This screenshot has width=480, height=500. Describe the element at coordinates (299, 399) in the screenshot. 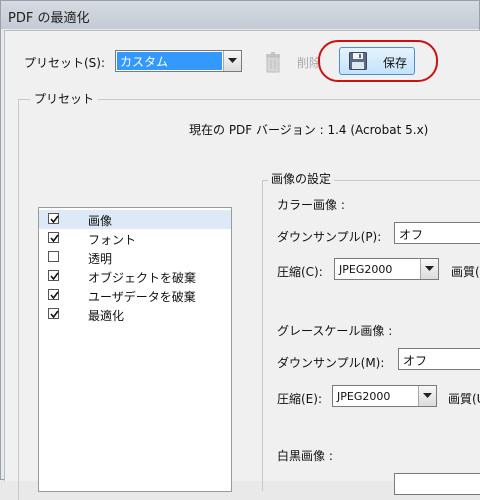

I see `gray-compression-label: 圧縮(E):` at that location.